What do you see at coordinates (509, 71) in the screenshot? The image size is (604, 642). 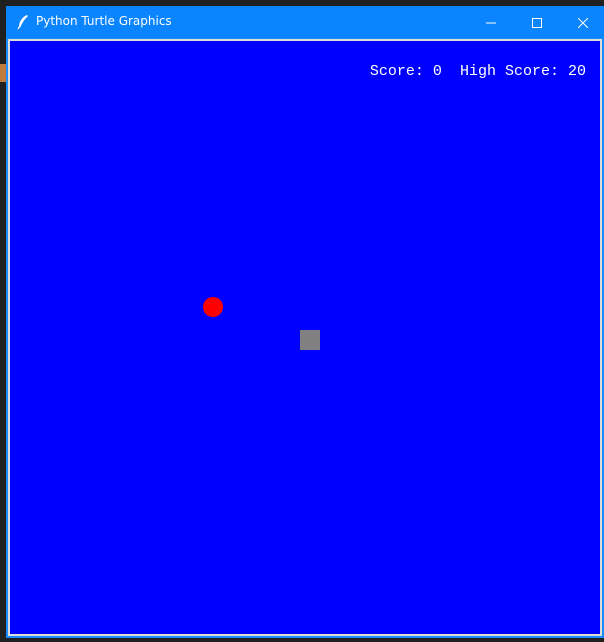 I see `high-score-label: High Score:` at bounding box center [509, 71].